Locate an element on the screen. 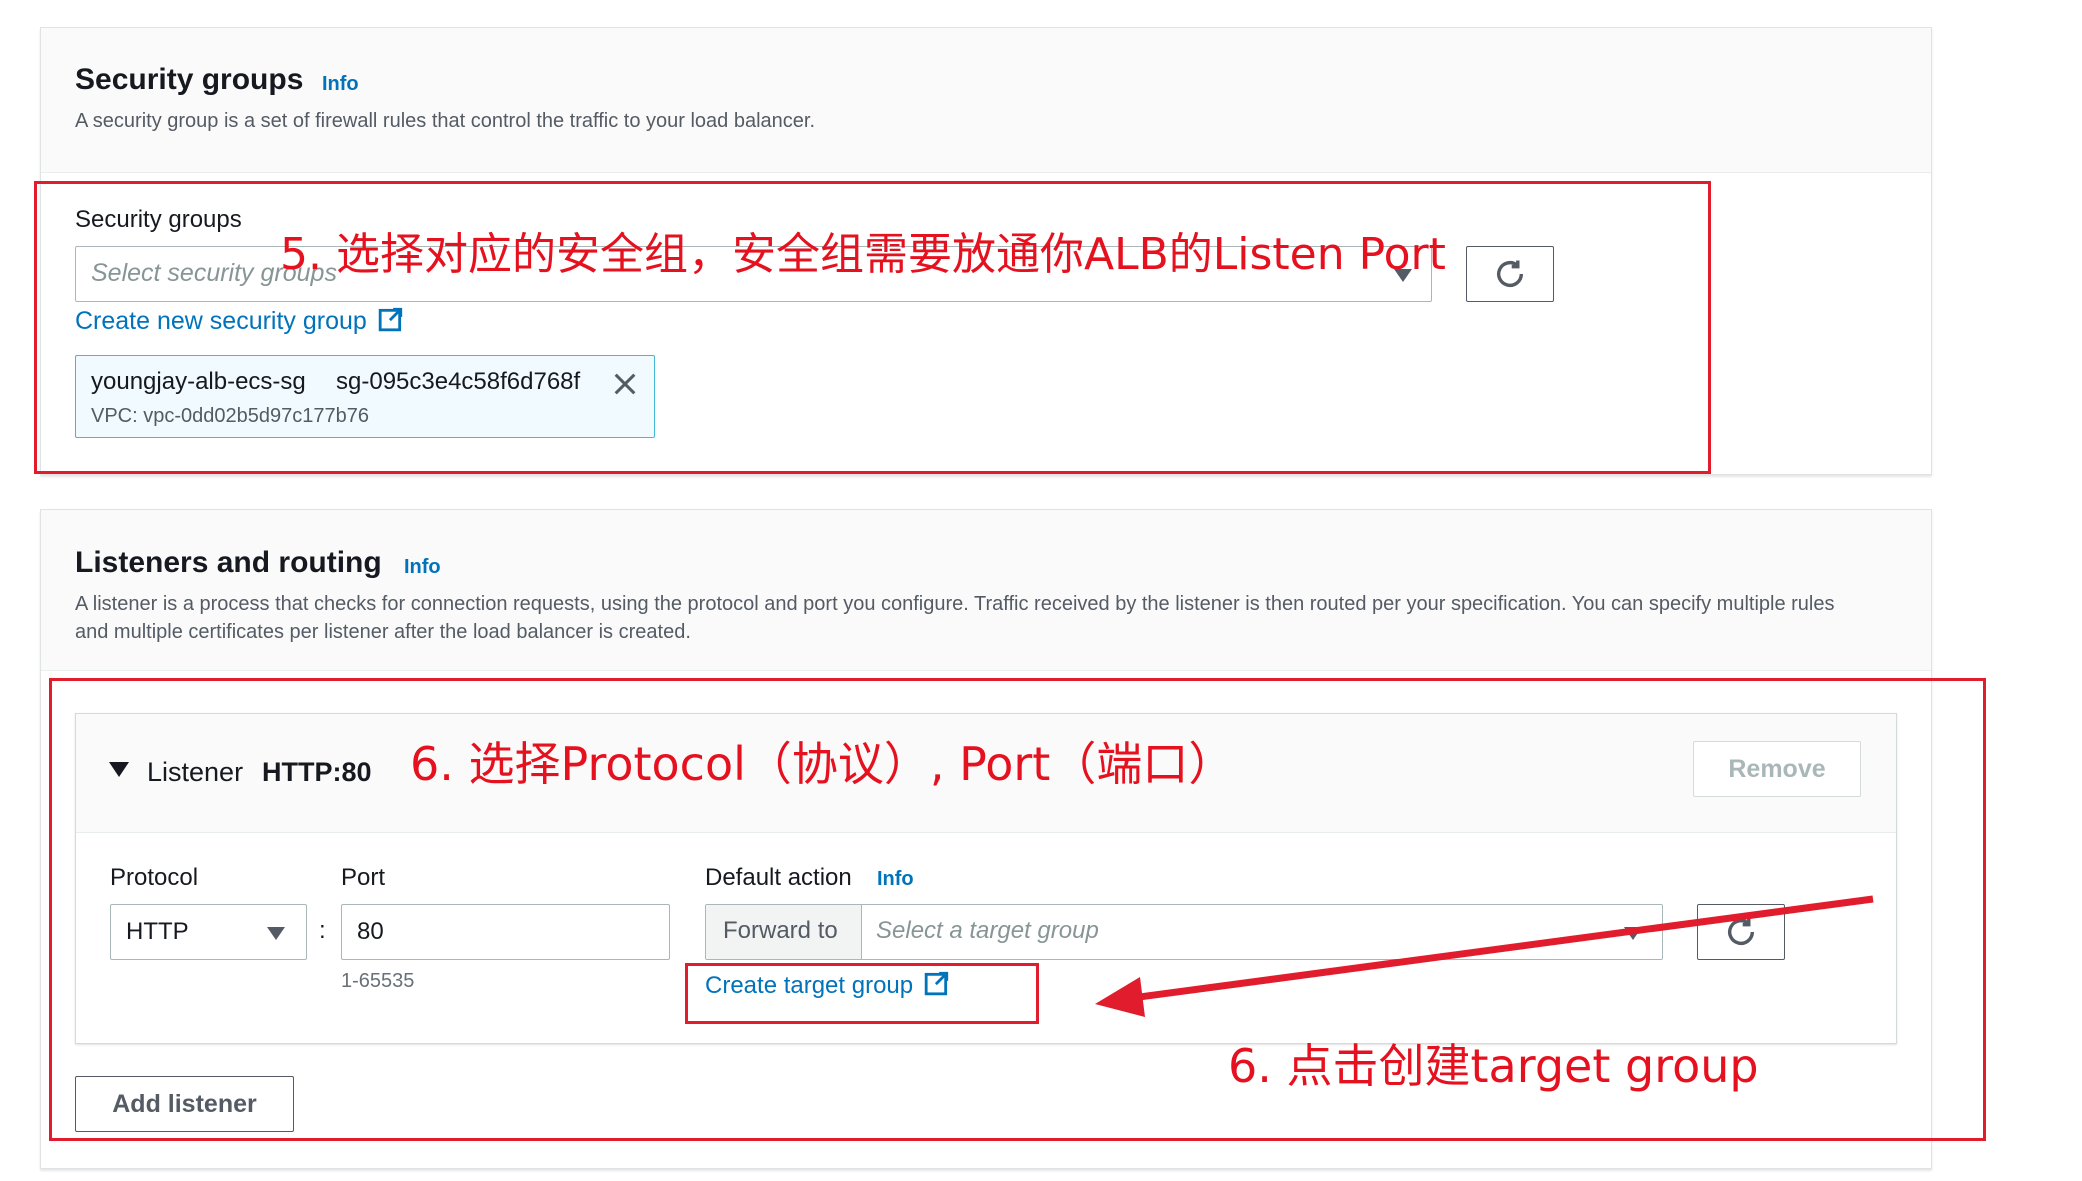 This screenshot has height=1181, width=2082. annotation-step6-target: 6. 点击创建target group is located at coordinates (1493, 1066).